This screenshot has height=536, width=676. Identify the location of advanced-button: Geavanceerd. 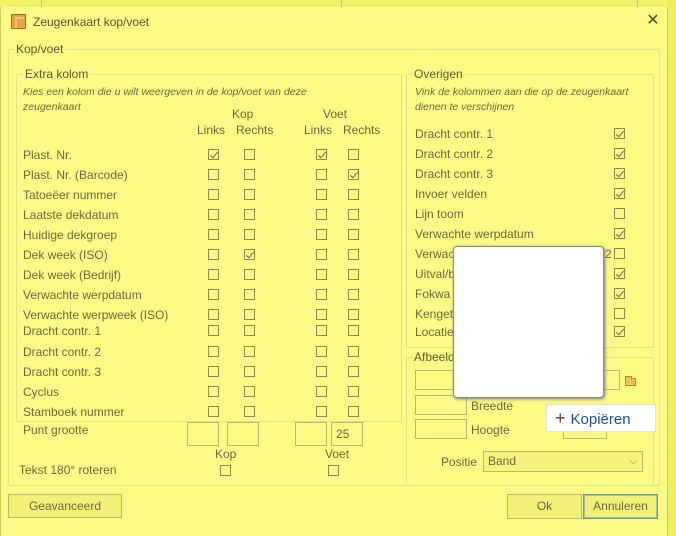
(65, 506).